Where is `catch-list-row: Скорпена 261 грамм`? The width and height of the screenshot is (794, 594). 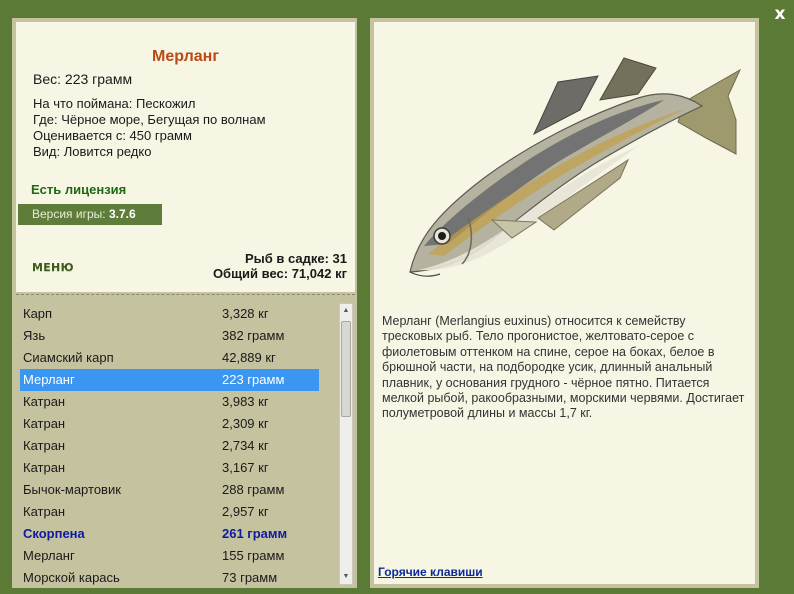
catch-list-row: Скорпена 261 грамм is located at coordinates (169, 534).